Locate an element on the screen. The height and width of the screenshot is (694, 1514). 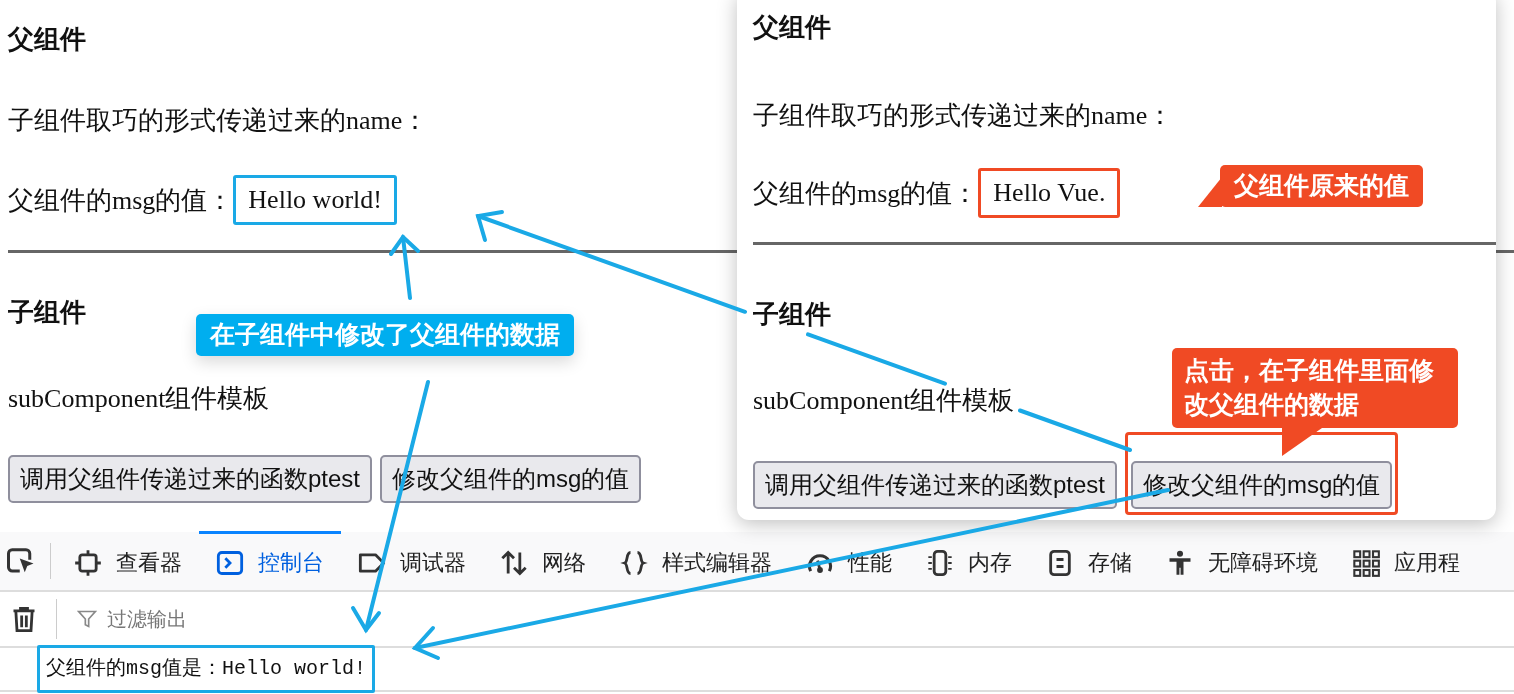
devtools-tab: 查看器 is located at coordinates (128, 561).